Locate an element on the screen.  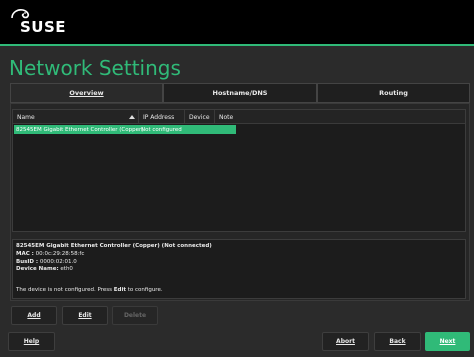
busid-line: BusID : 0000:02:01.0 is located at coordinates (239, 263).